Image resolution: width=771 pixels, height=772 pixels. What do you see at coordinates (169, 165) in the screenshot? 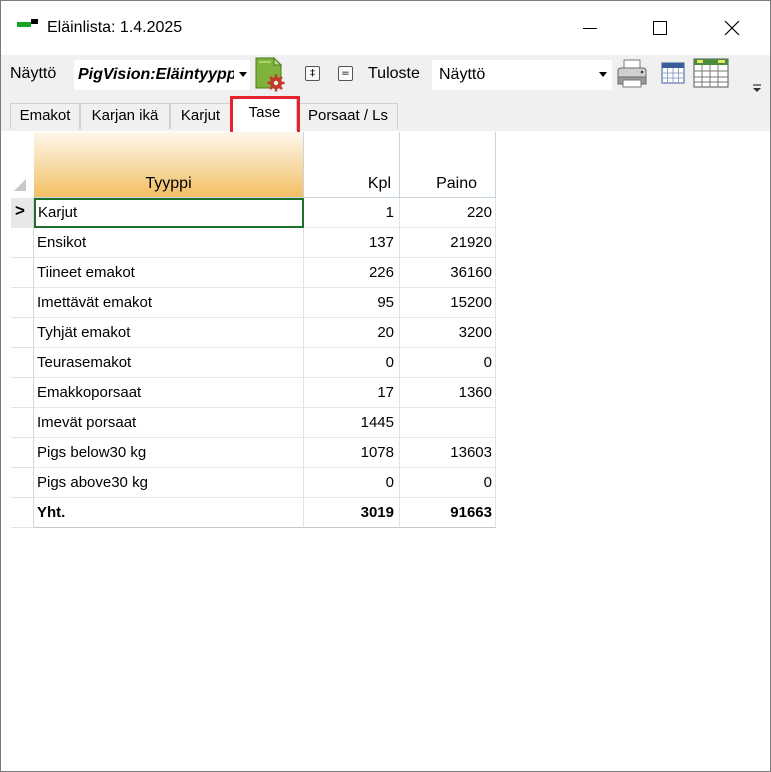
I see `column-header-tyyppi: Tyyppi` at bounding box center [169, 165].